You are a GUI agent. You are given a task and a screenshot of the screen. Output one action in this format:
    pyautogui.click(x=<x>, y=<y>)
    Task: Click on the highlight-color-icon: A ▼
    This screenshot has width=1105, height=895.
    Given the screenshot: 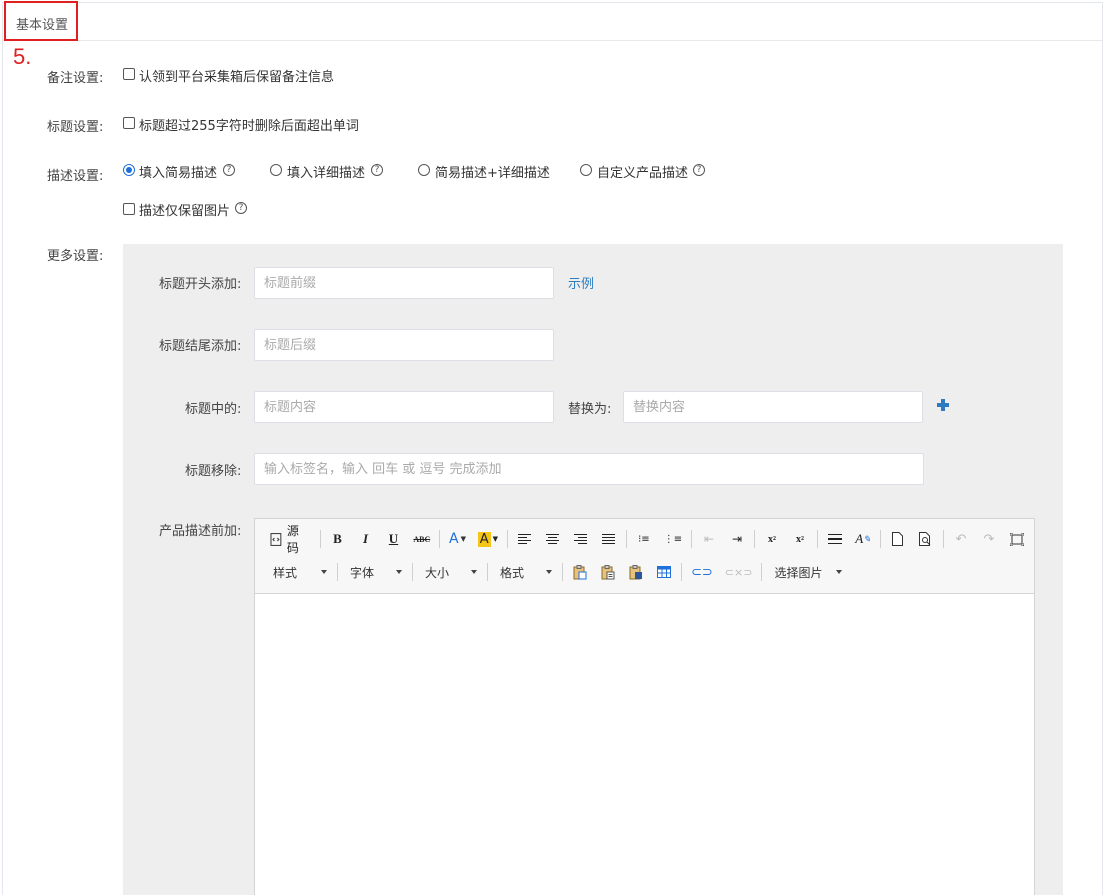 What is the action you would take?
    pyautogui.click(x=488, y=539)
    